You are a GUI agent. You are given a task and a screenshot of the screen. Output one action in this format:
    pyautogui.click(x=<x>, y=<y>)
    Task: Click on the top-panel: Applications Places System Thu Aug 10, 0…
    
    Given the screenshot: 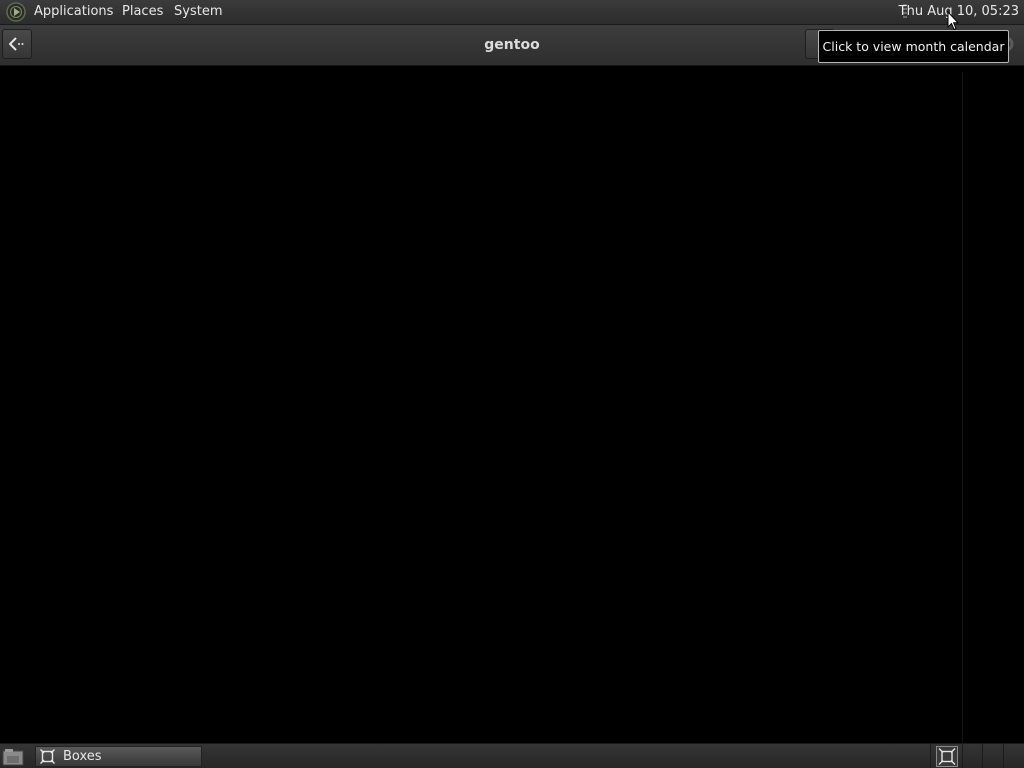 What is the action you would take?
    pyautogui.click(x=512, y=12)
    